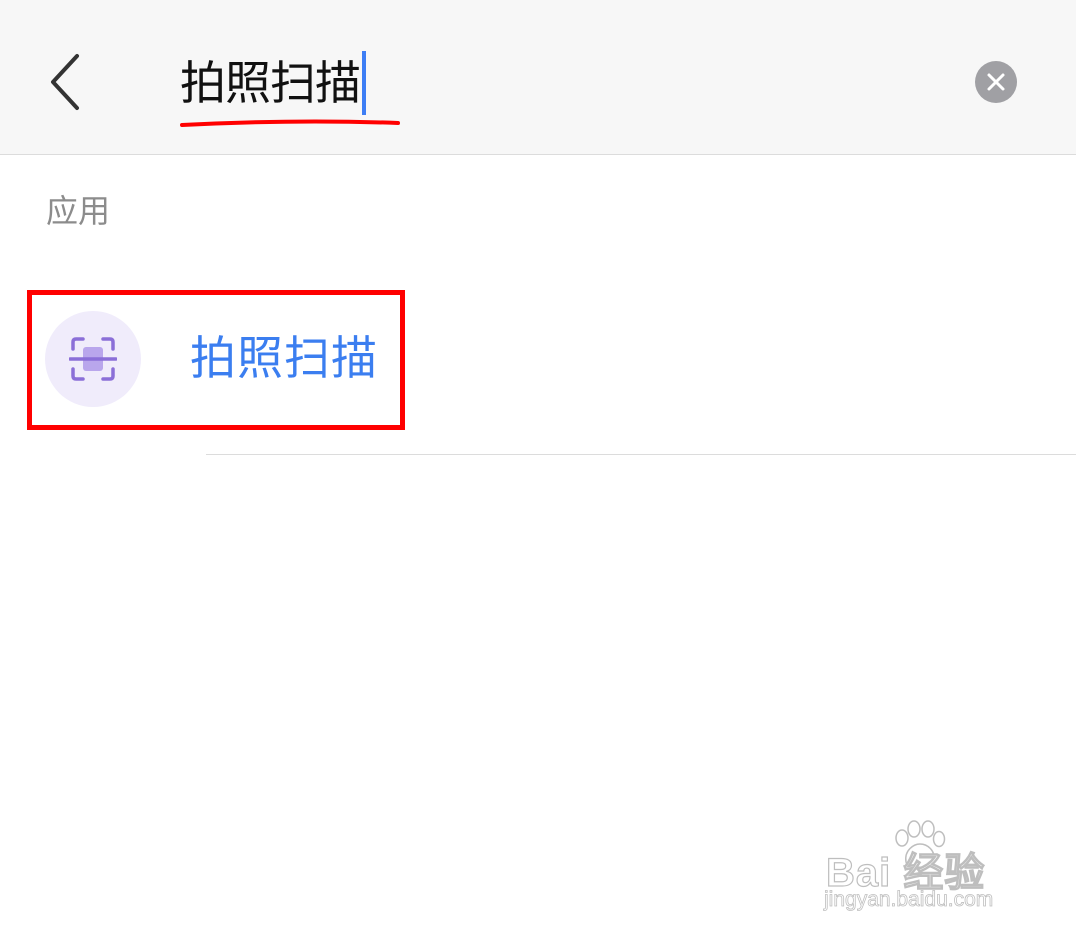 The image size is (1076, 932). I want to click on watermark-url: jingyan.baidu.com, so click(909, 900).